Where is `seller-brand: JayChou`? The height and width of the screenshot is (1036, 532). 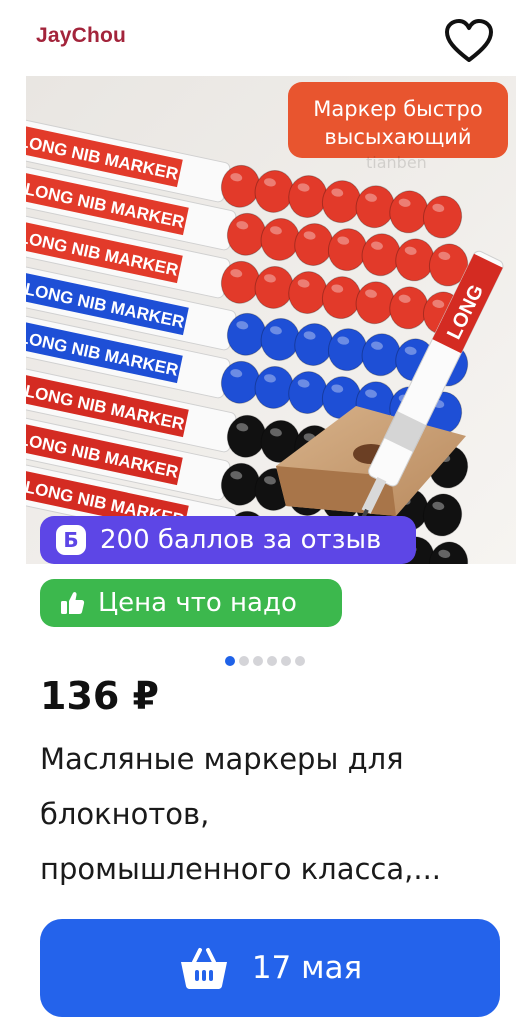 seller-brand: JayChou is located at coordinates (81, 36).